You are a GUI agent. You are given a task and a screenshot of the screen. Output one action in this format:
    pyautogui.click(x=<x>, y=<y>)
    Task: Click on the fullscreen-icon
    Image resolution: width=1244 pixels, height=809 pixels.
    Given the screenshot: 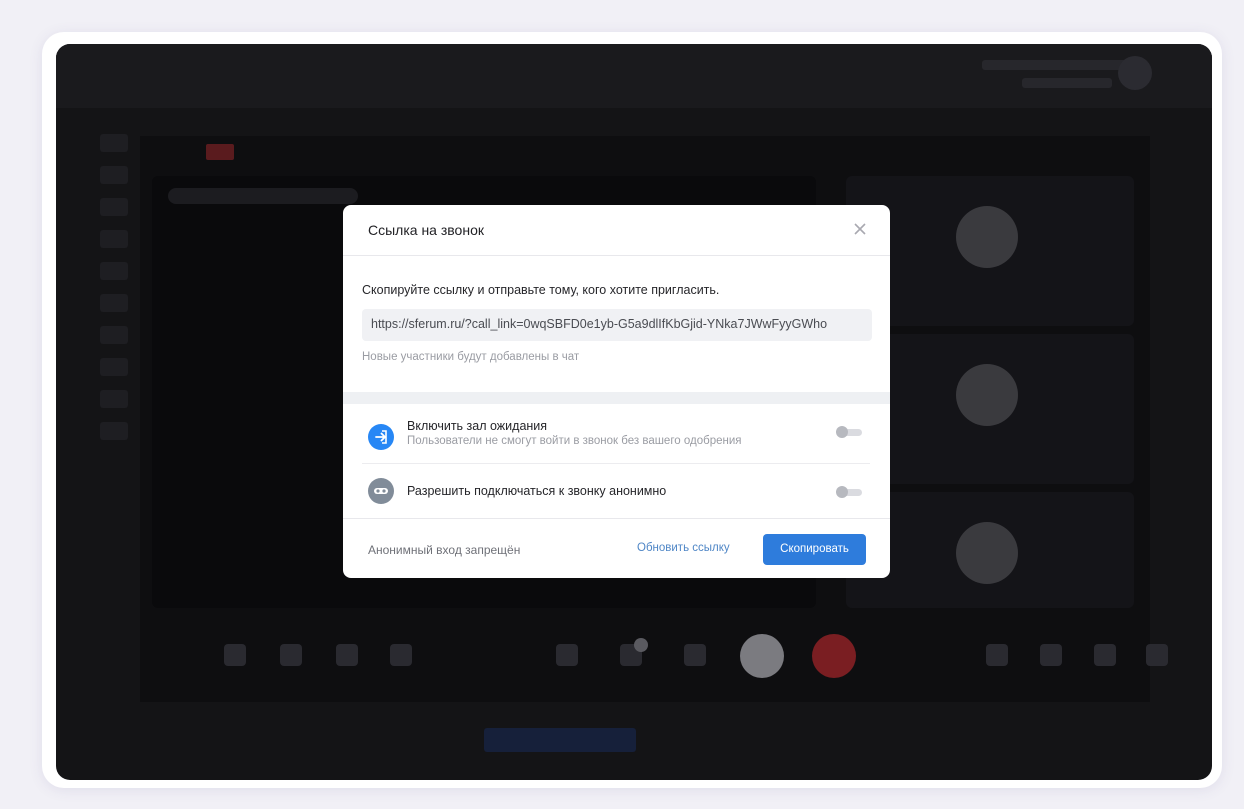 What is the action you would take?
    pyautogui.click(x=1157, y=655)
    